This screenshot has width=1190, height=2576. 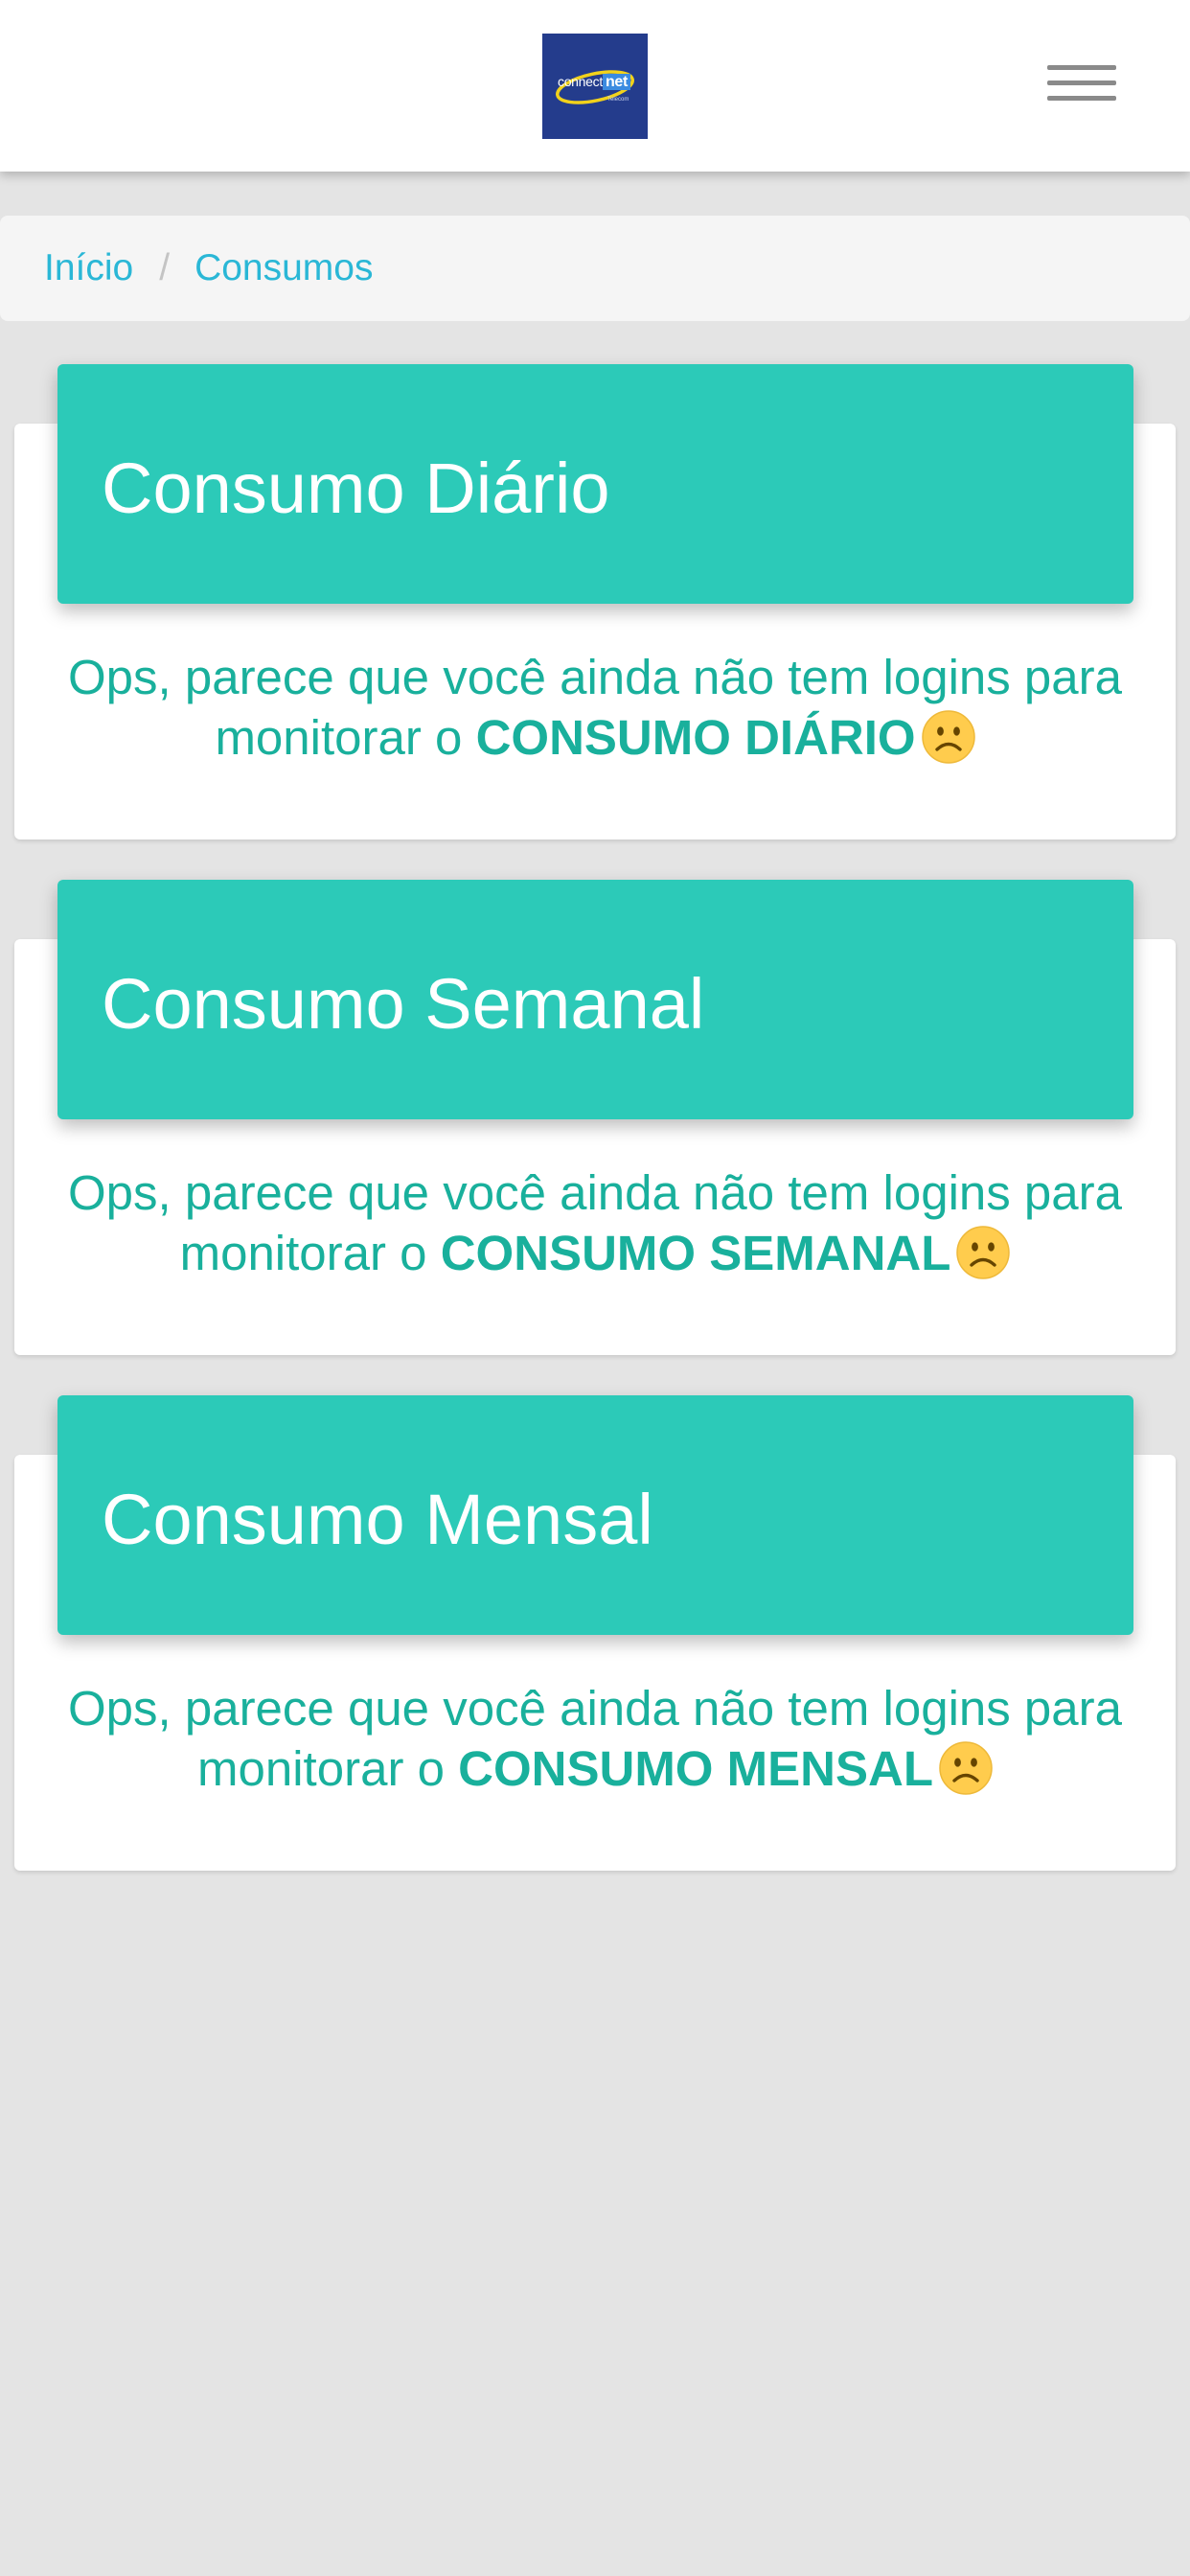 I want to click on card-header: Consumo Diário, so click(x=595, y=484).